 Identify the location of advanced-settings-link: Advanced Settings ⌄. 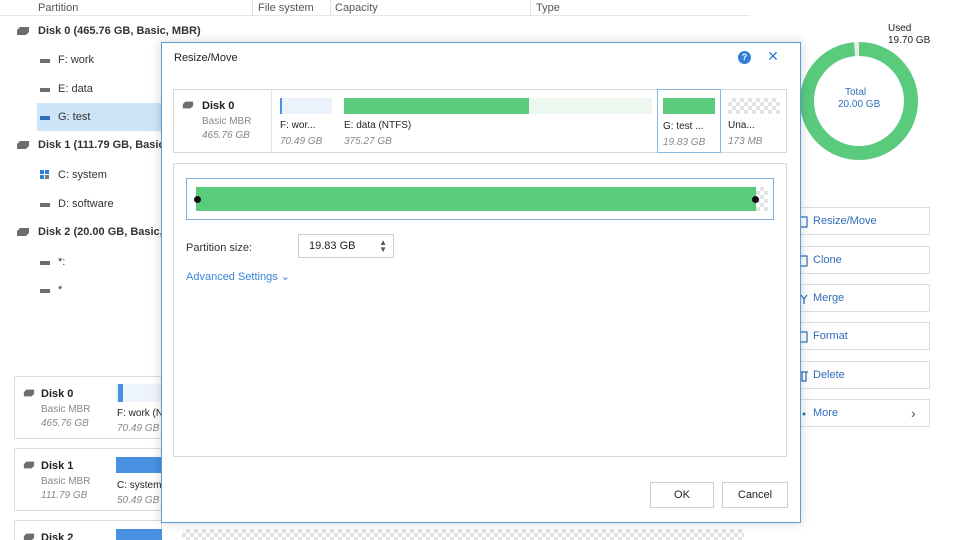
(238, 276).